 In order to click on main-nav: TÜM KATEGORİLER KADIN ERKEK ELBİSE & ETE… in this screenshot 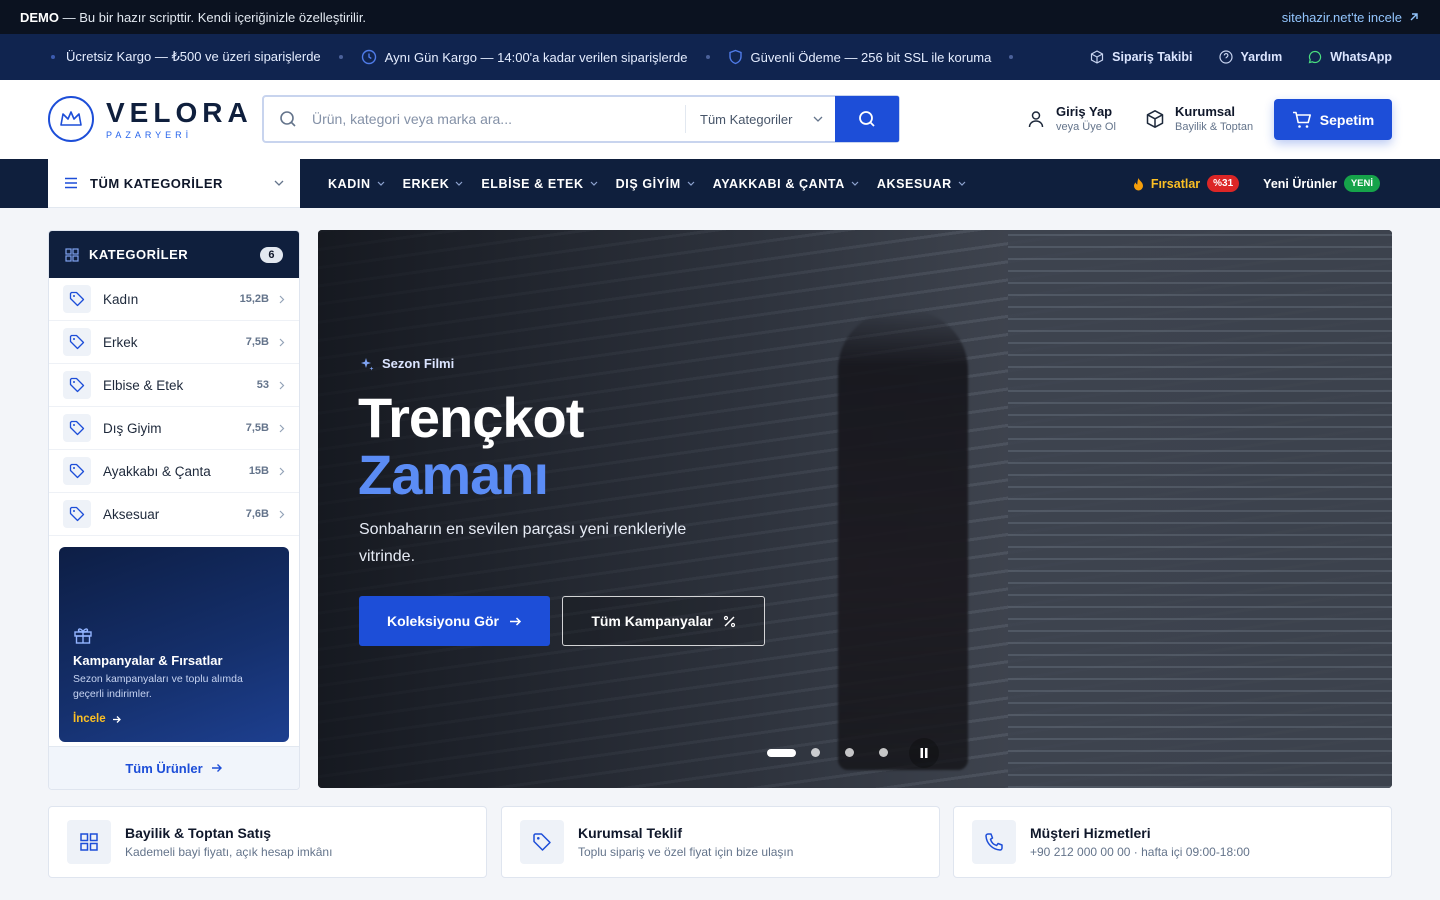, I will do `click(720, 183)`.